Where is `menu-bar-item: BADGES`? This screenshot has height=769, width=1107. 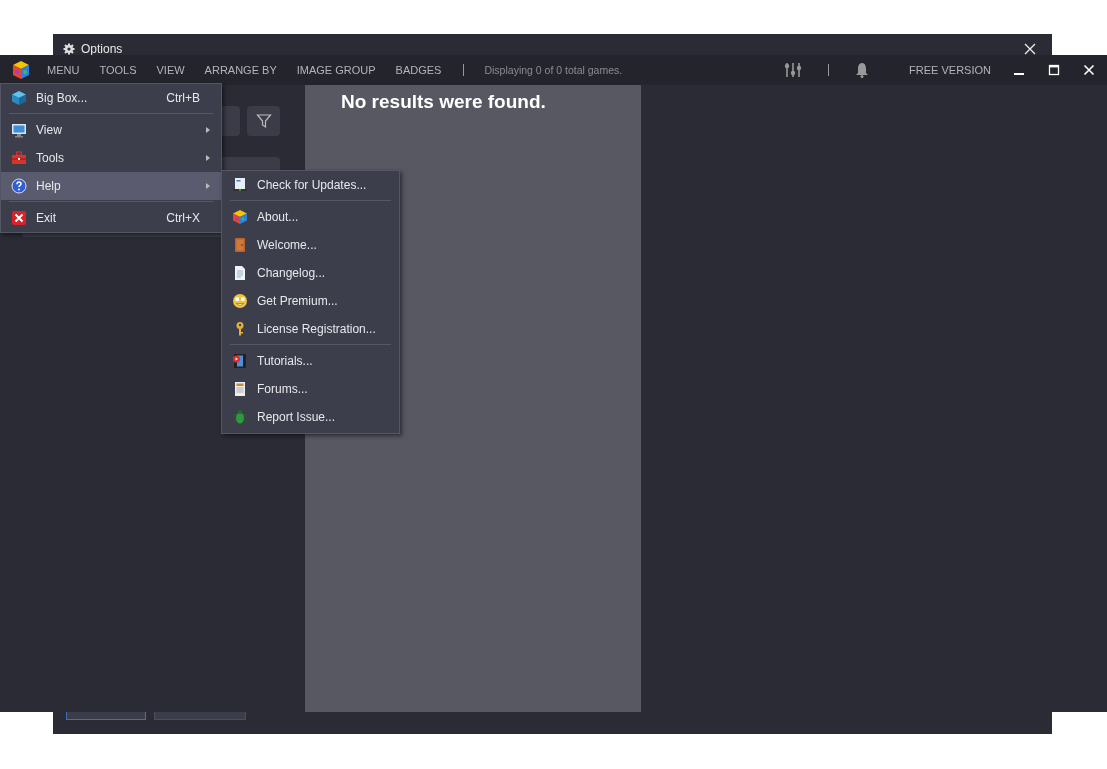 menu-bar-item: BADGES is located at coordinates (418, 70).